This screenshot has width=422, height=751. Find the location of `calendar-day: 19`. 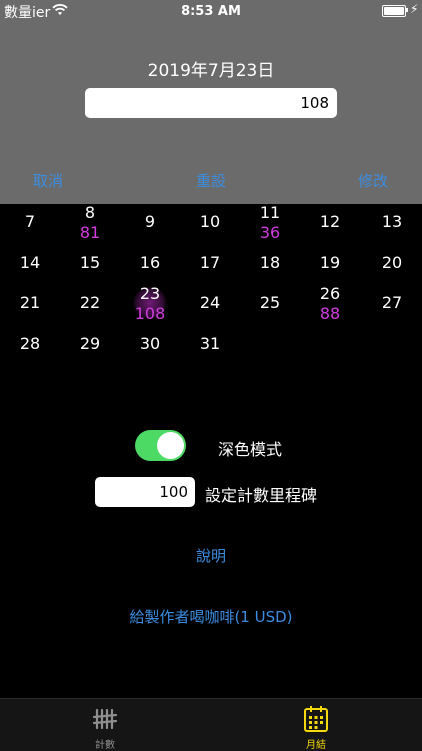

calendar-day: 19 is located at coordinates (330, 262).